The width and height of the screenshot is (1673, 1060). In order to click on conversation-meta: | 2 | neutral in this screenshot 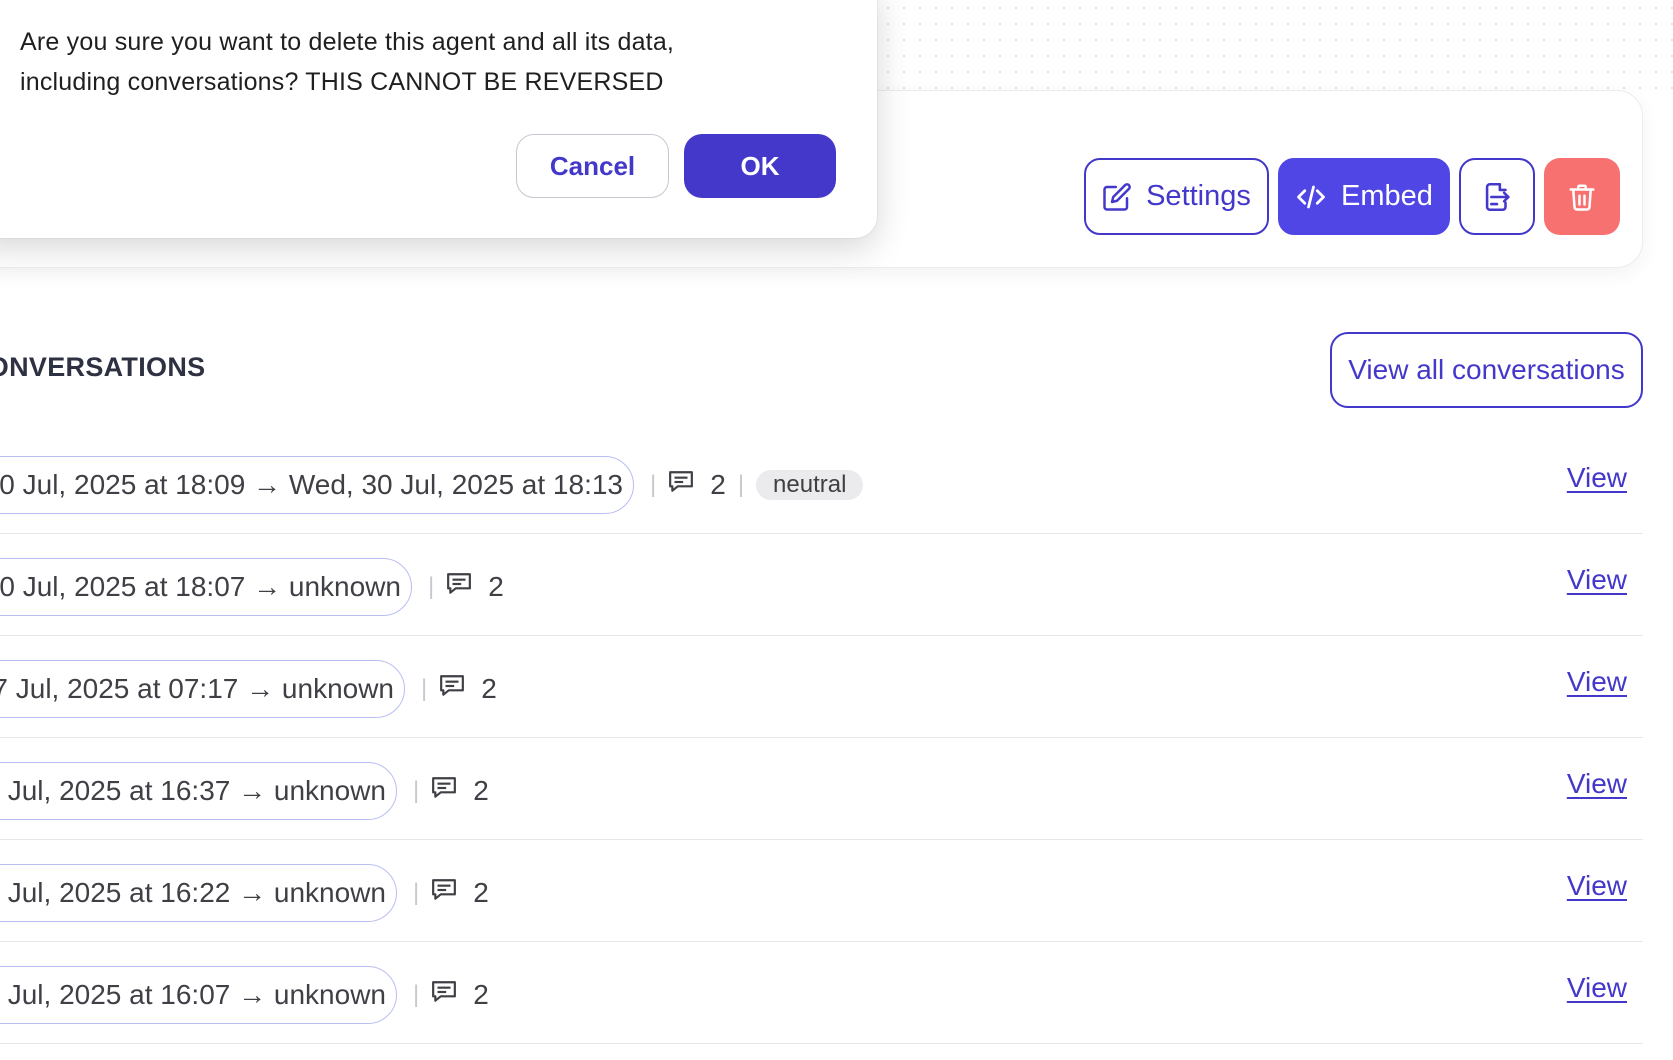, I will do `click(751, 485)`.